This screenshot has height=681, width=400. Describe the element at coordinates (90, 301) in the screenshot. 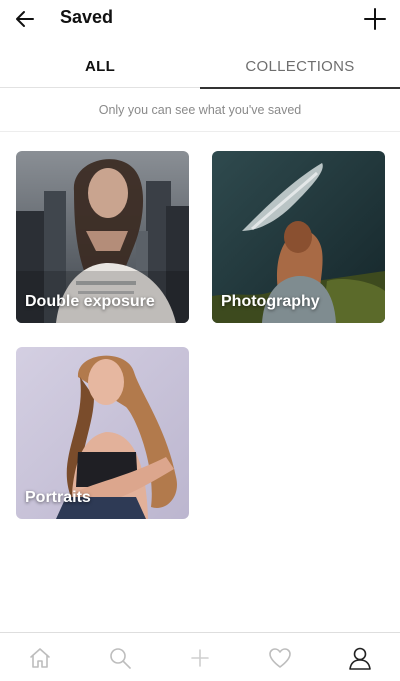

I see `collection-label: Double exposure` at that location.